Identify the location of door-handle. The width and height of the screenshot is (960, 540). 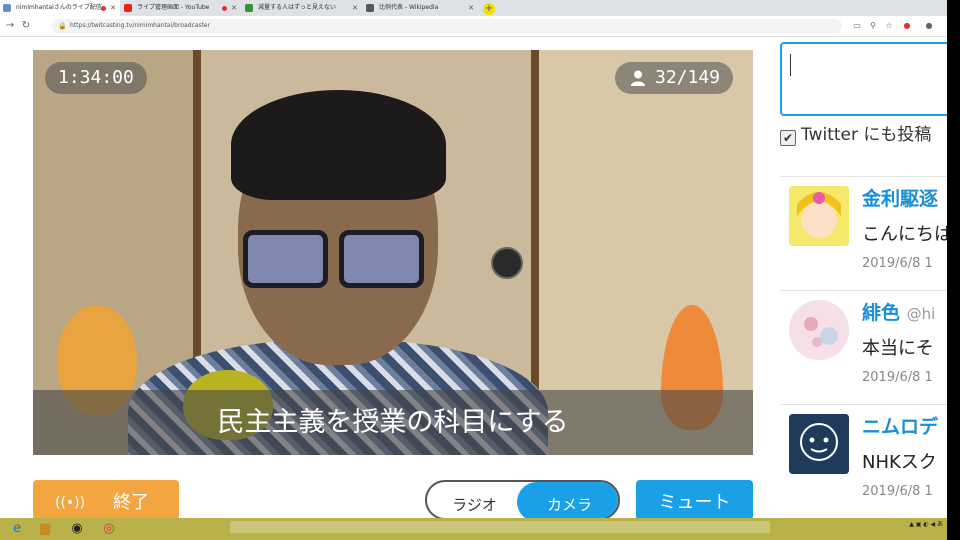
(507, 263).